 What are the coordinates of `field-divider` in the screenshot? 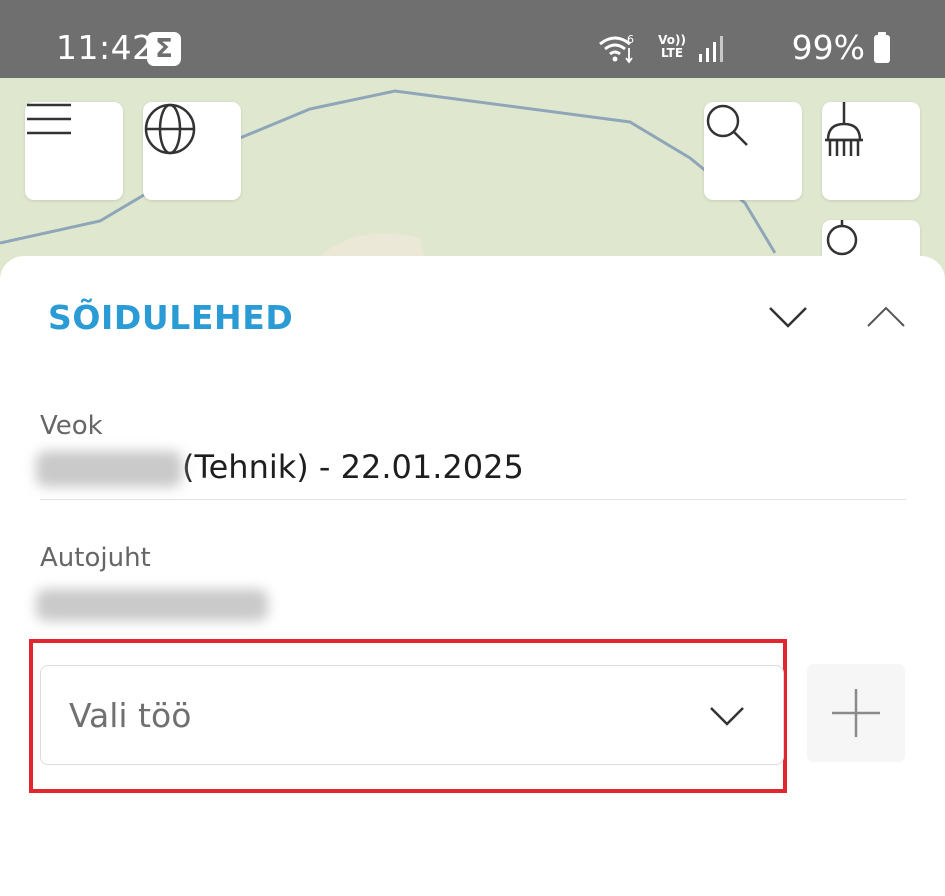 It's located at (473, 499).